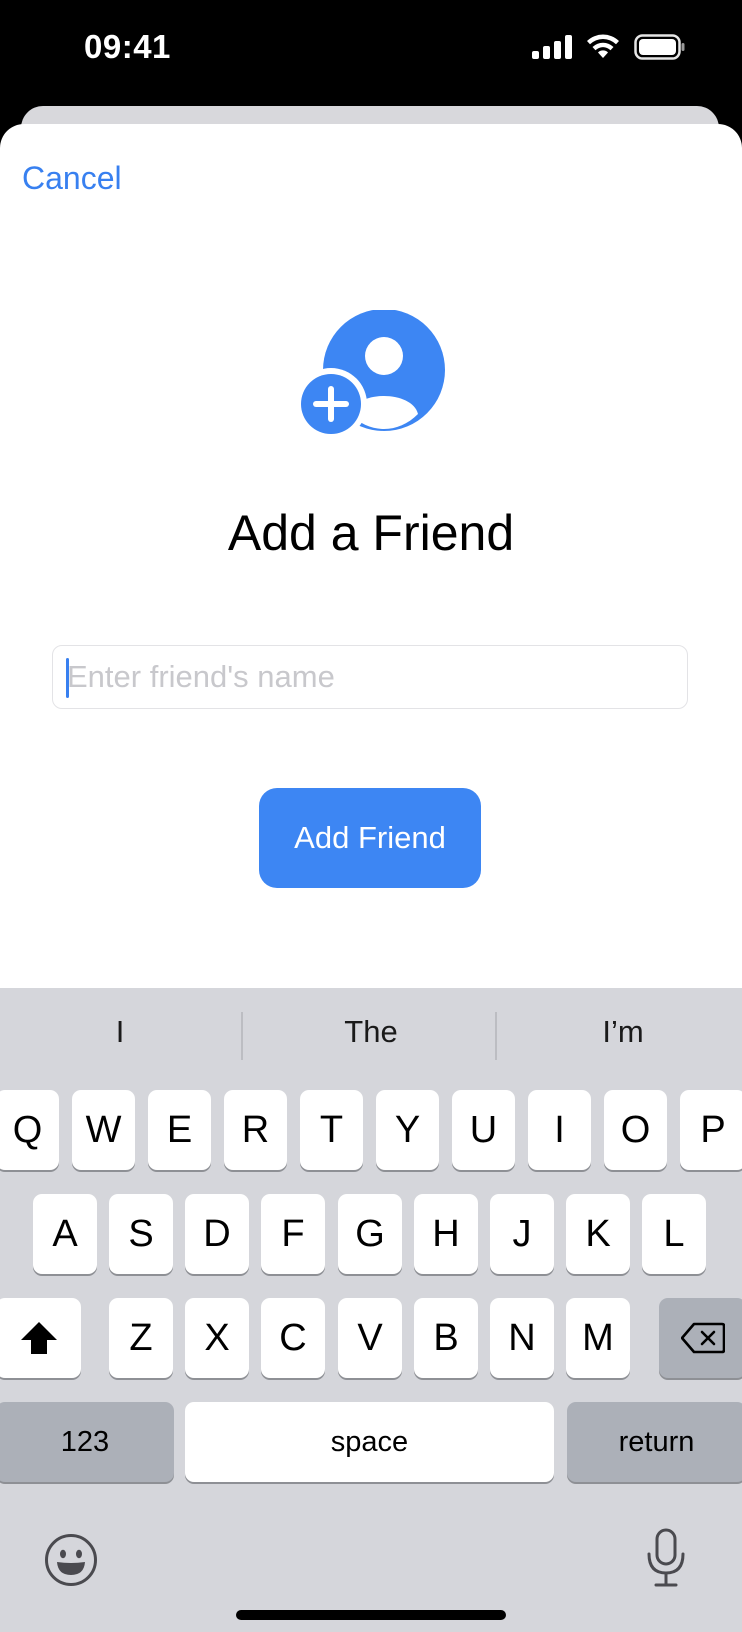 Image resolution: width=742 pixels, height=1632 pixels. What do you see at coordinates (120, 1032) in the screenshot?
I see `suggestion-1: I` at bounding box center [120, 1032].